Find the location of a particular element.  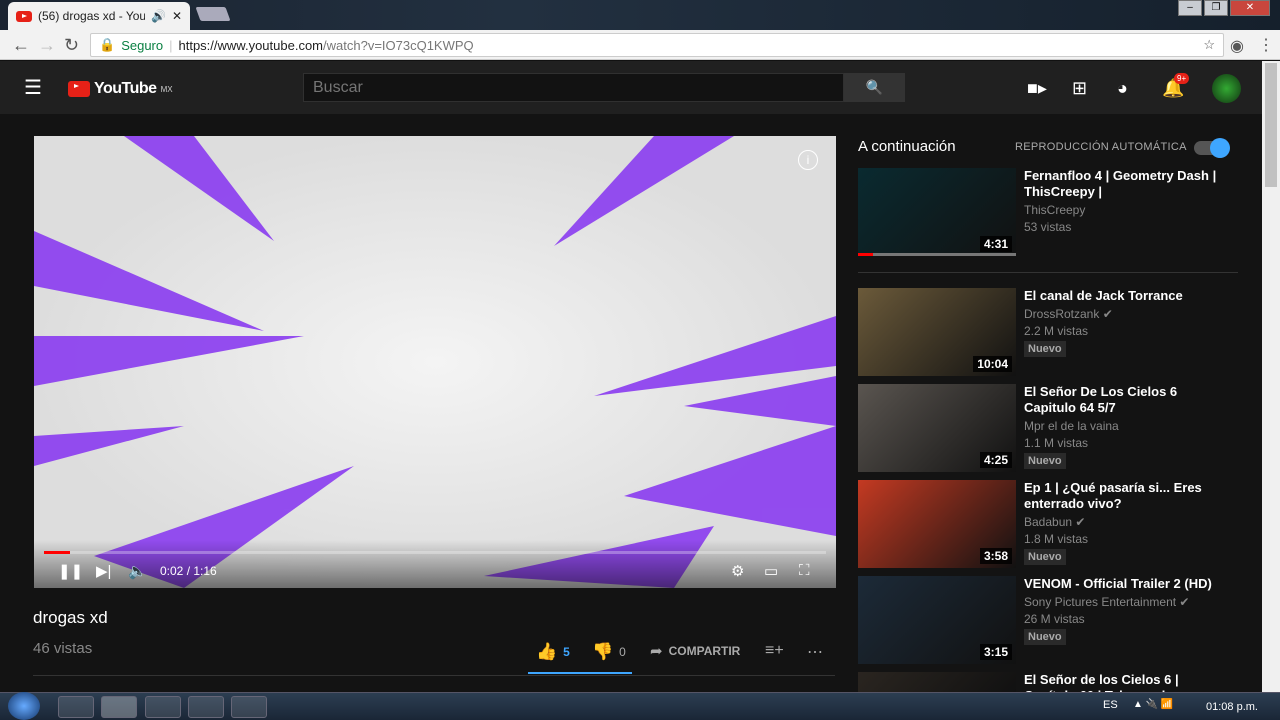

region-label: MX is located at coordinates (166, 89).